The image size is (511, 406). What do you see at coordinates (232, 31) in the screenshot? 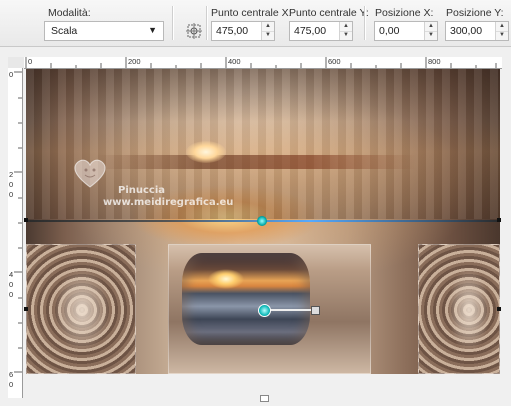
I see `center-x-value: 475,00` at bounding box center [232, 31].